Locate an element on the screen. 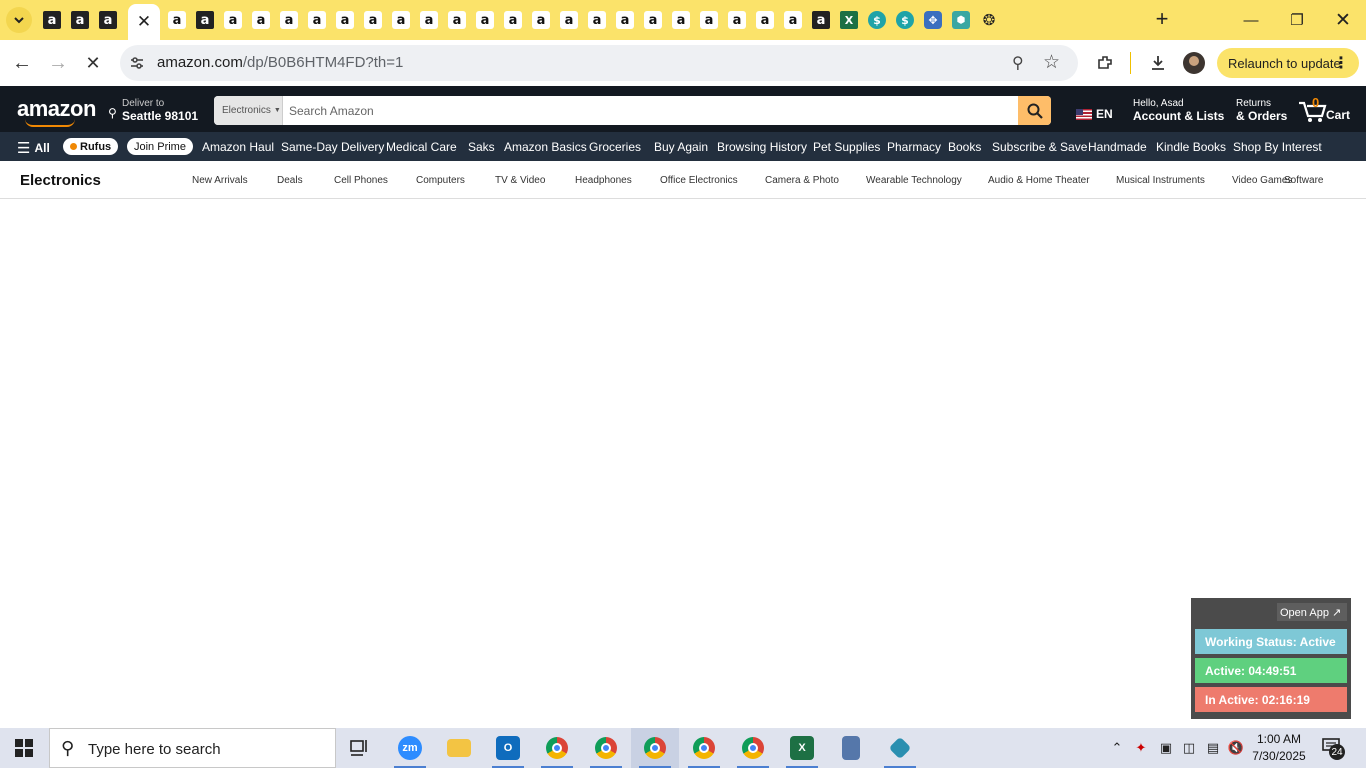 The image size is (1366, 768). more-menu-icon: ⋮ is located at coordinates (1341, 63).